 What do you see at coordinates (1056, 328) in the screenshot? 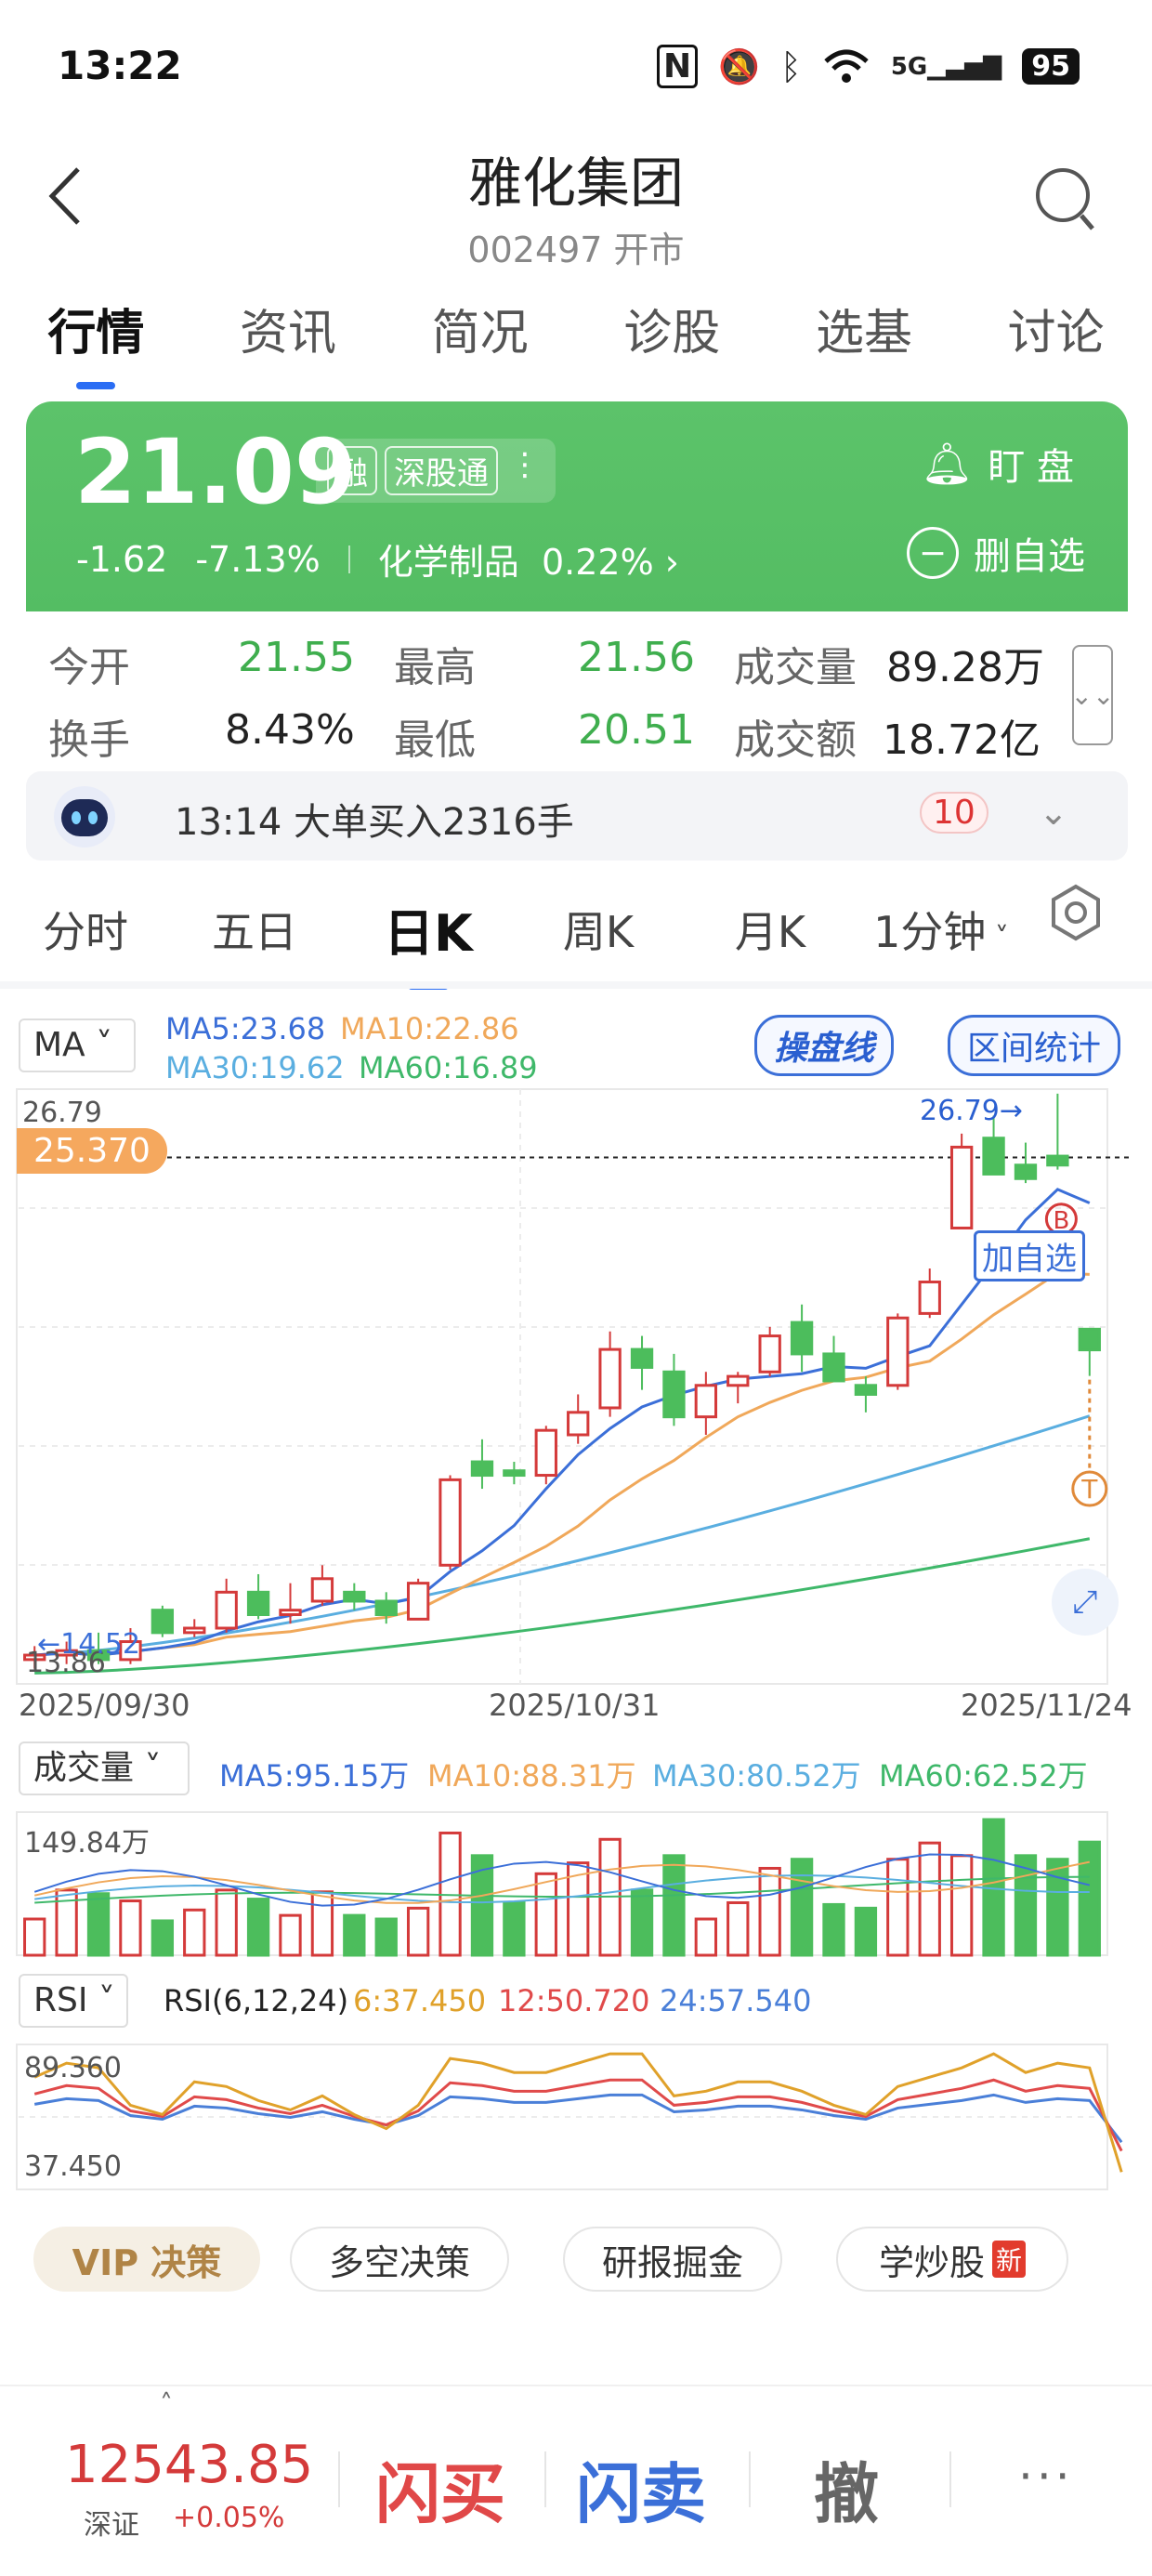
I see `tab-discussion: 讨论` at bounding box center [1056, 328].